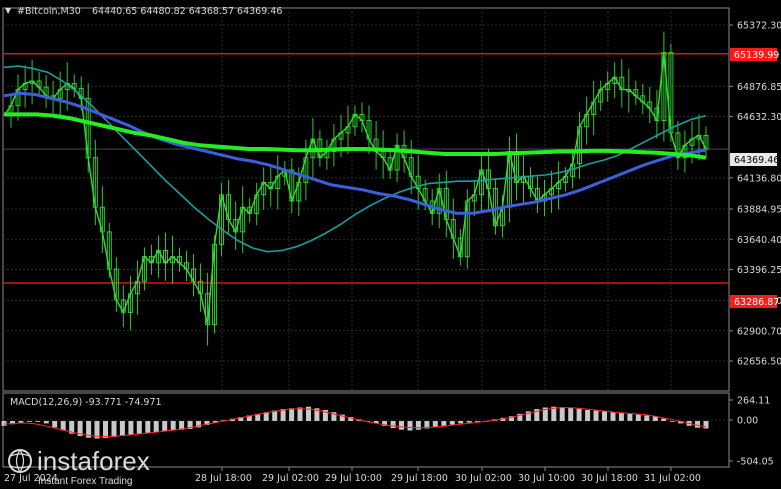 The image size is (781, 489). I want to click on price-tick-label: 64136.80, so click(759, 178).